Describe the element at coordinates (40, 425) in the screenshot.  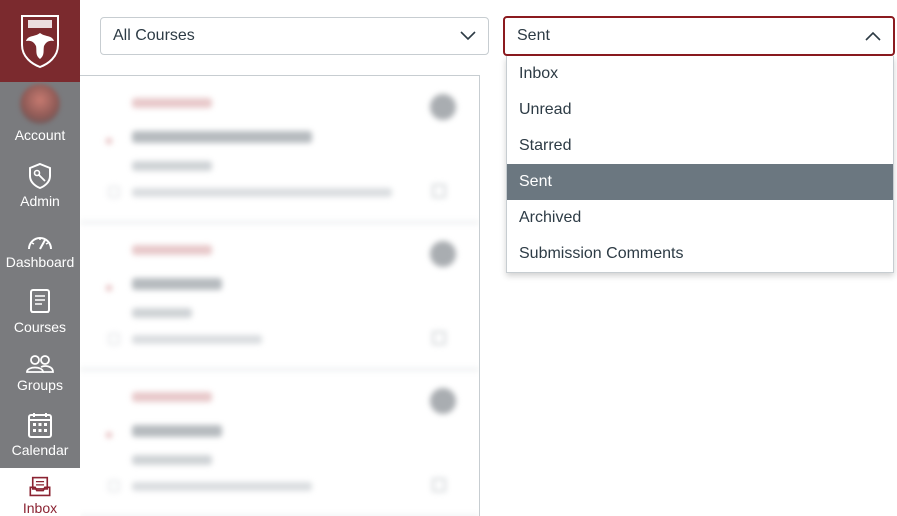
I see `calendar-icon` at that location.